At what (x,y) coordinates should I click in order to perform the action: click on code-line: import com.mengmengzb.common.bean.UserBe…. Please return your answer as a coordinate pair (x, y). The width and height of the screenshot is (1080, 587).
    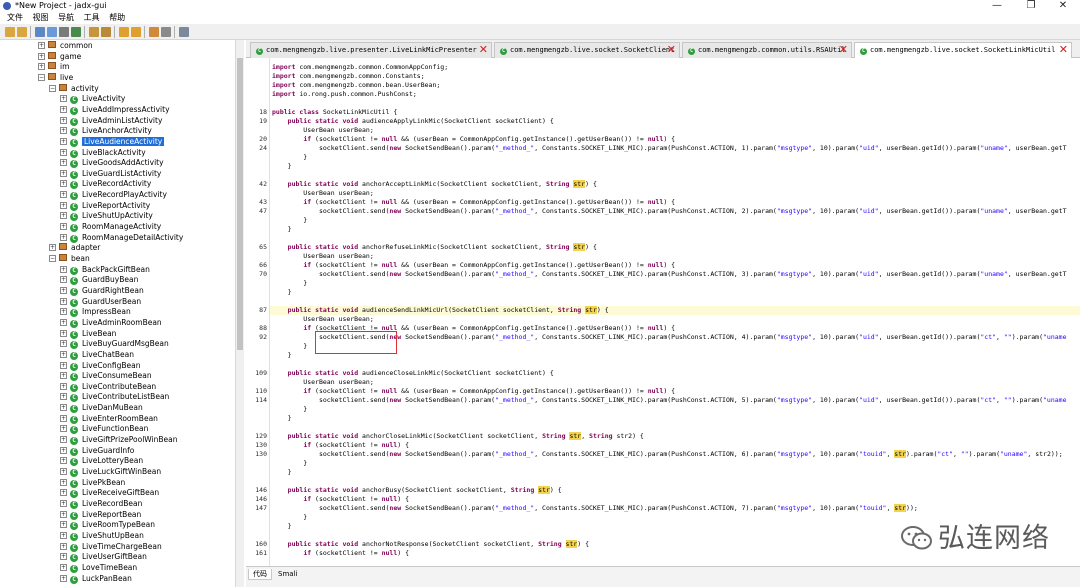
    Looking at the image, I should click on (356, 85).